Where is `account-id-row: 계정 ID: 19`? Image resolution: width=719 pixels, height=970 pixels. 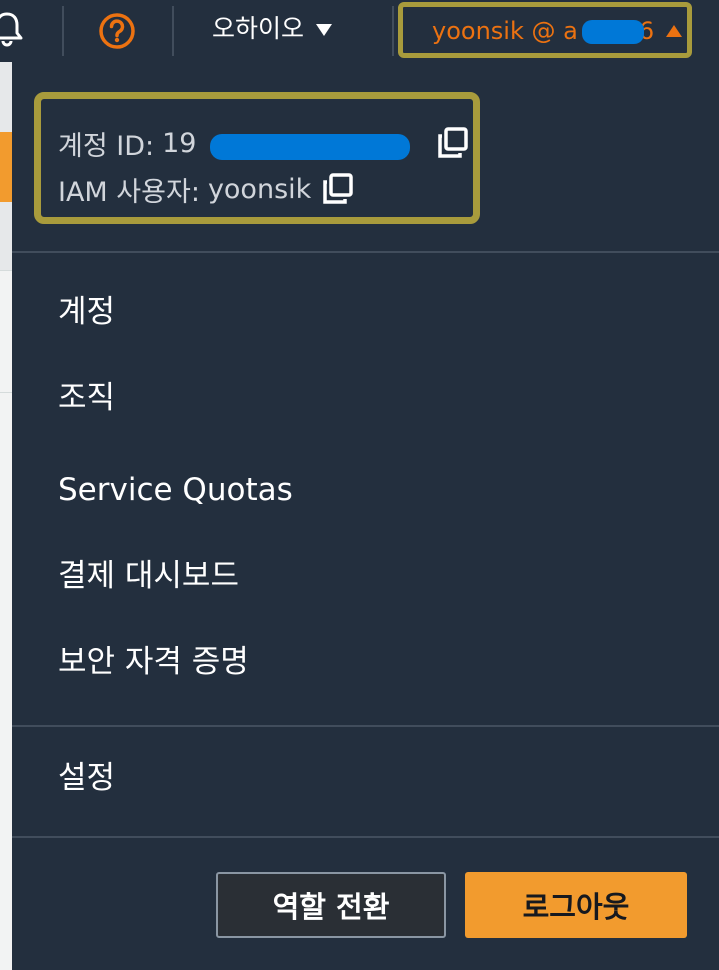 account-id-row: 계정 ID: 19 is located at coordinates (264, 143).